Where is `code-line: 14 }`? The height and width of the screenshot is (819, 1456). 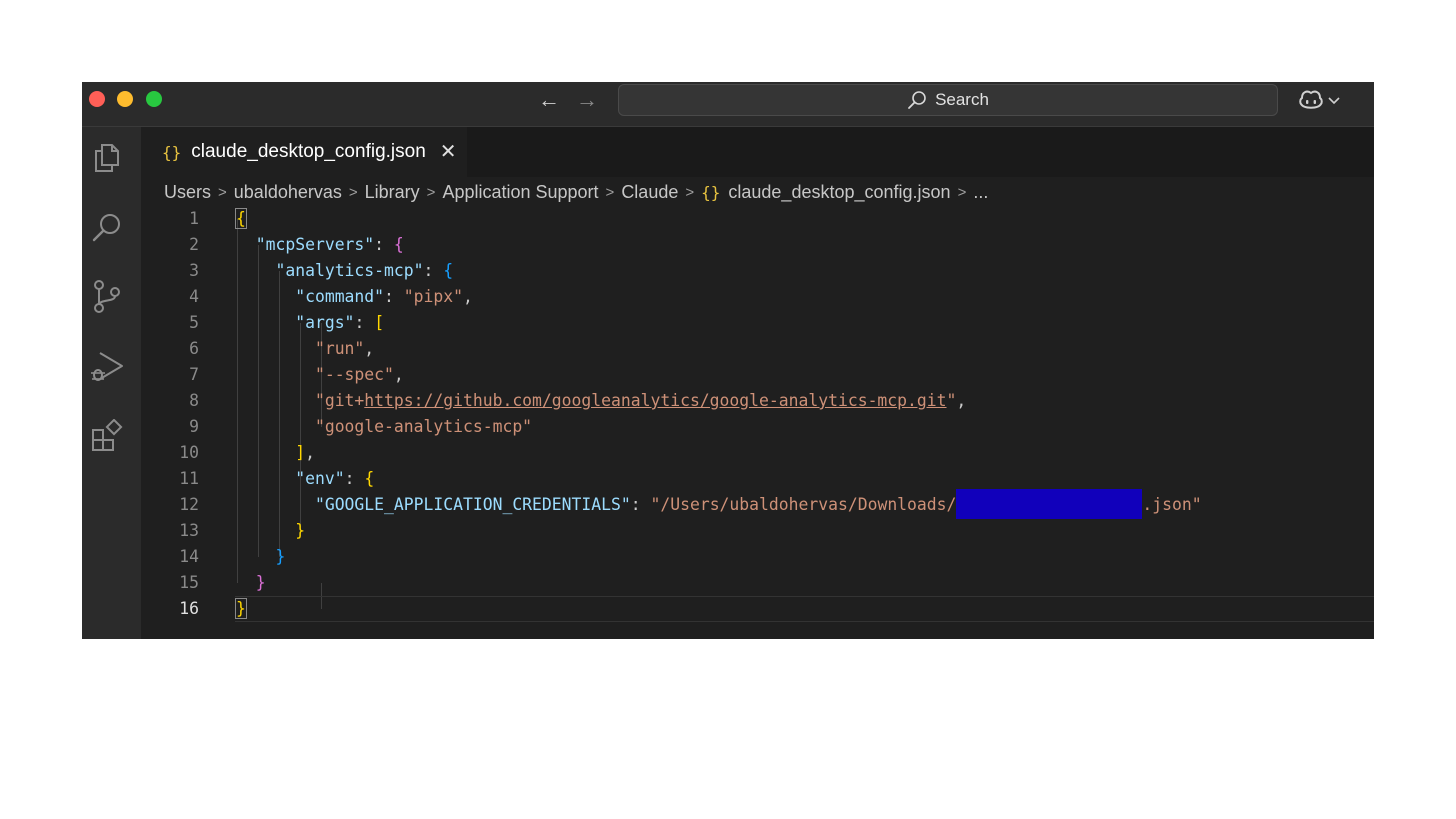
code-line: 14 } is located at coordinates (757, 557).